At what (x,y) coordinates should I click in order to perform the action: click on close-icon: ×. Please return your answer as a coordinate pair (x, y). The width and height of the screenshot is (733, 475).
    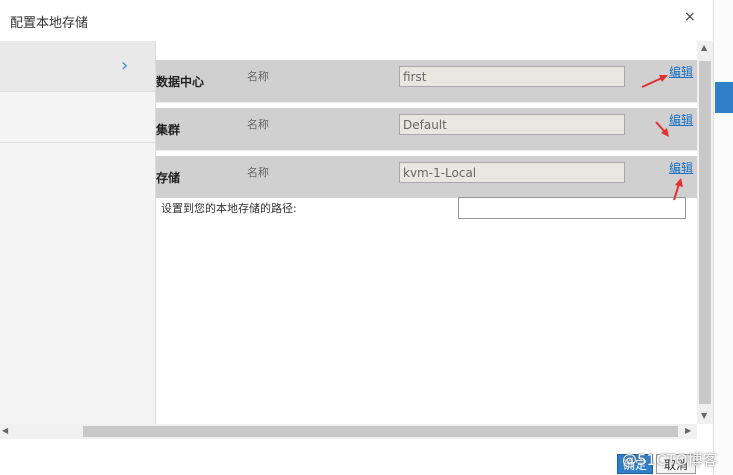
    Looking at the image, I should click on (690, 17).